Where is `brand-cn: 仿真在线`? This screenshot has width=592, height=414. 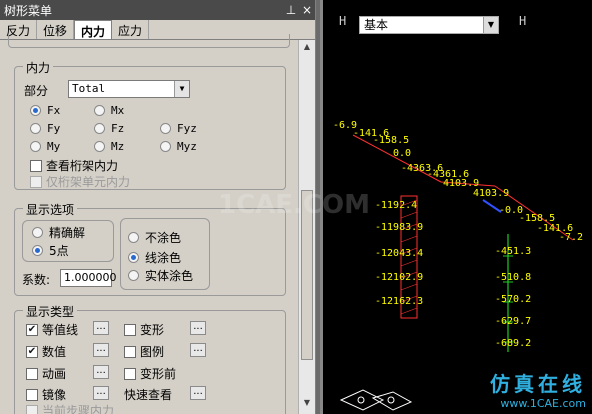
brand-cn: 仿真在线 is located at coordinates (538, 384).